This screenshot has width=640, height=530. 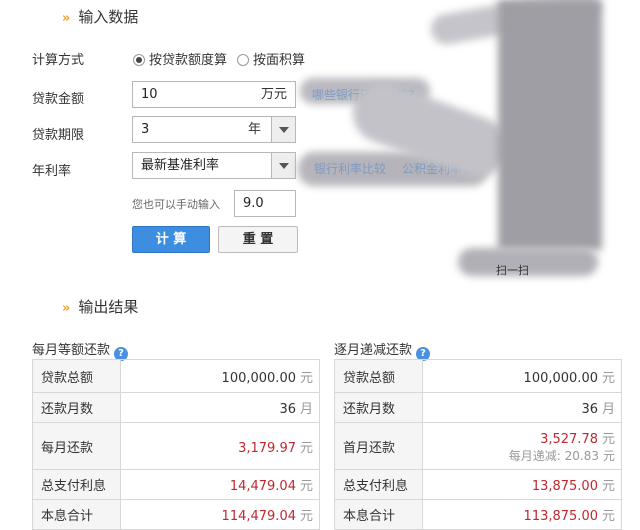 I want to click on loan-amount-label: 贷款金额, so click(x=58, y=99).